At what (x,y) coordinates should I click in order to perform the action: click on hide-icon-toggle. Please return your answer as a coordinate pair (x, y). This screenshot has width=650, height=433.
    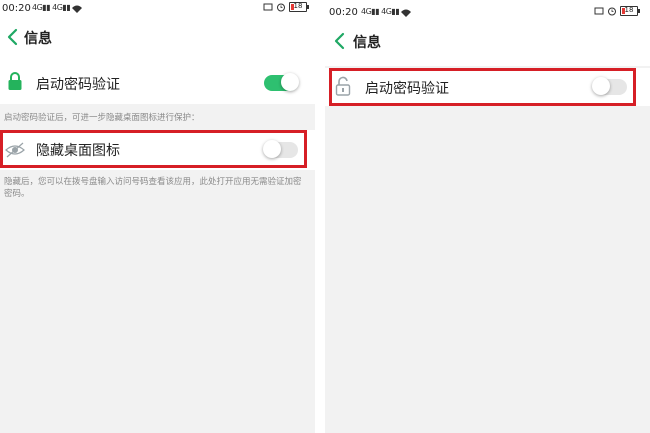
    Looking at the image, I should click on (280, 149).